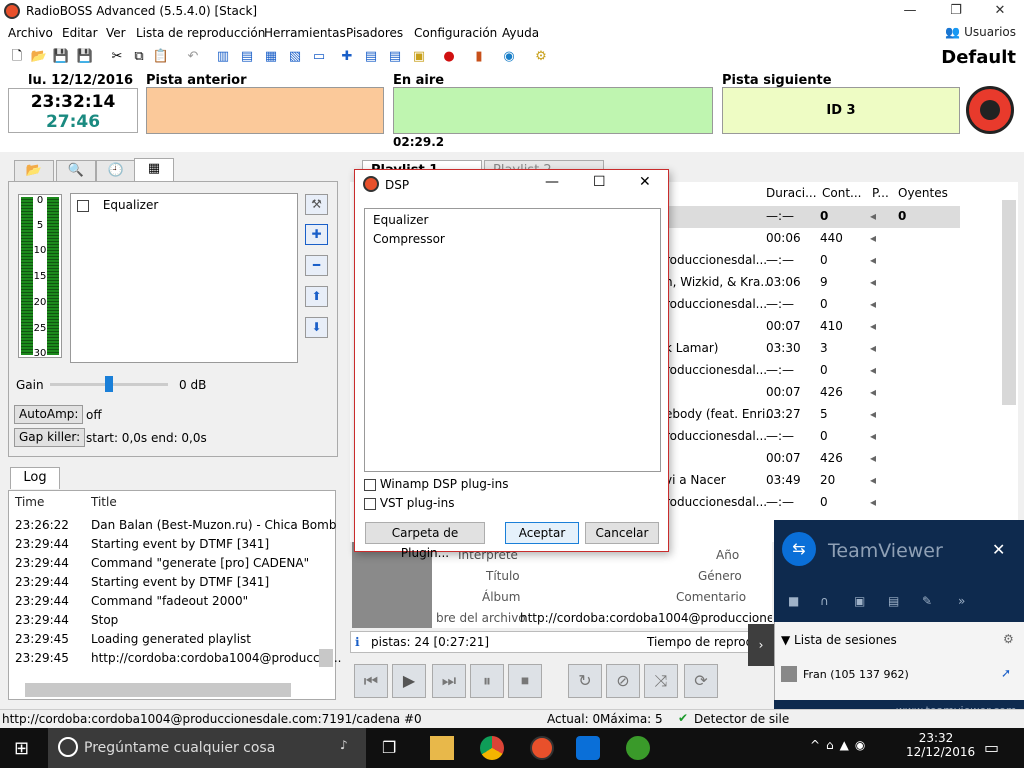 The height and width of the screenshot is (768, 1024). I want to click on layout4-icon: ▧, so click(295, 57).